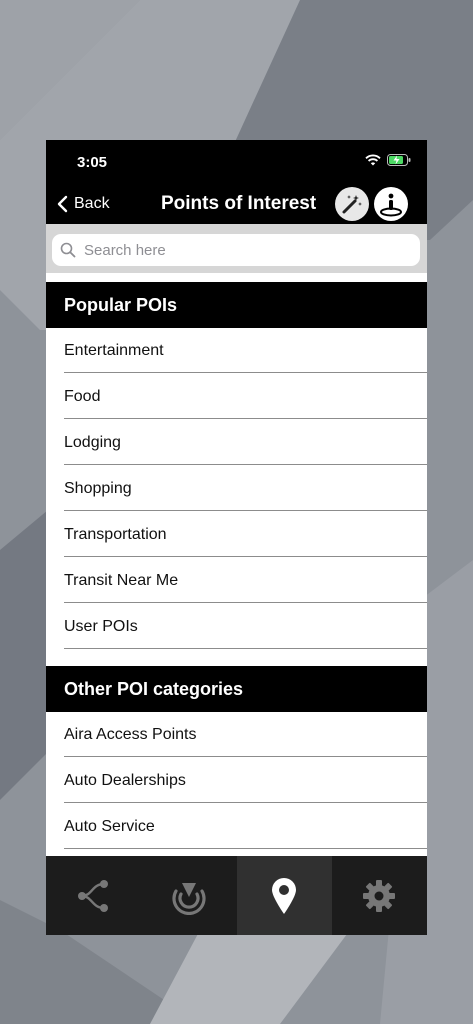  What do you see at coordinates (236, 657) in the screenshot?
I see `section-gap` at bounding box center [236, 657].